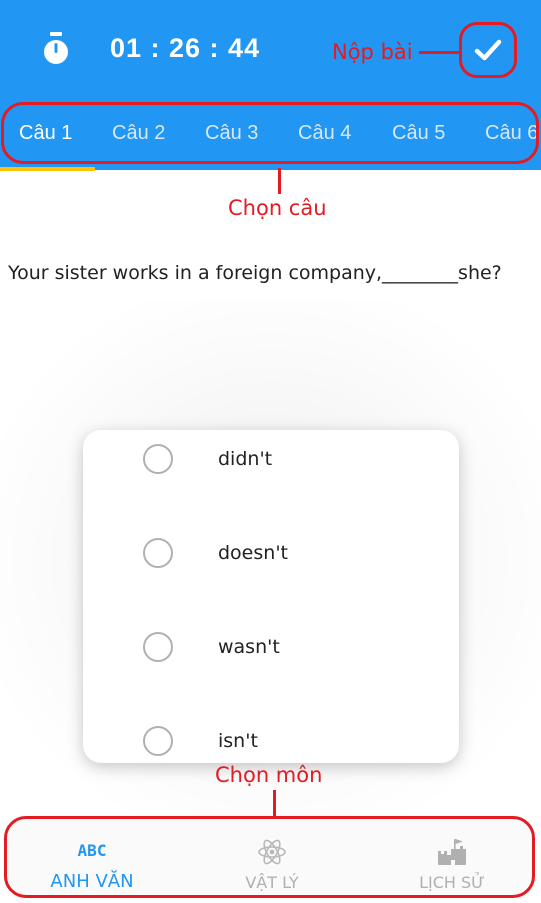  What do you see at coordinates (56, 48) in the screenshot?
I see `stopwatch-icon` at bounding box center [56, 48].